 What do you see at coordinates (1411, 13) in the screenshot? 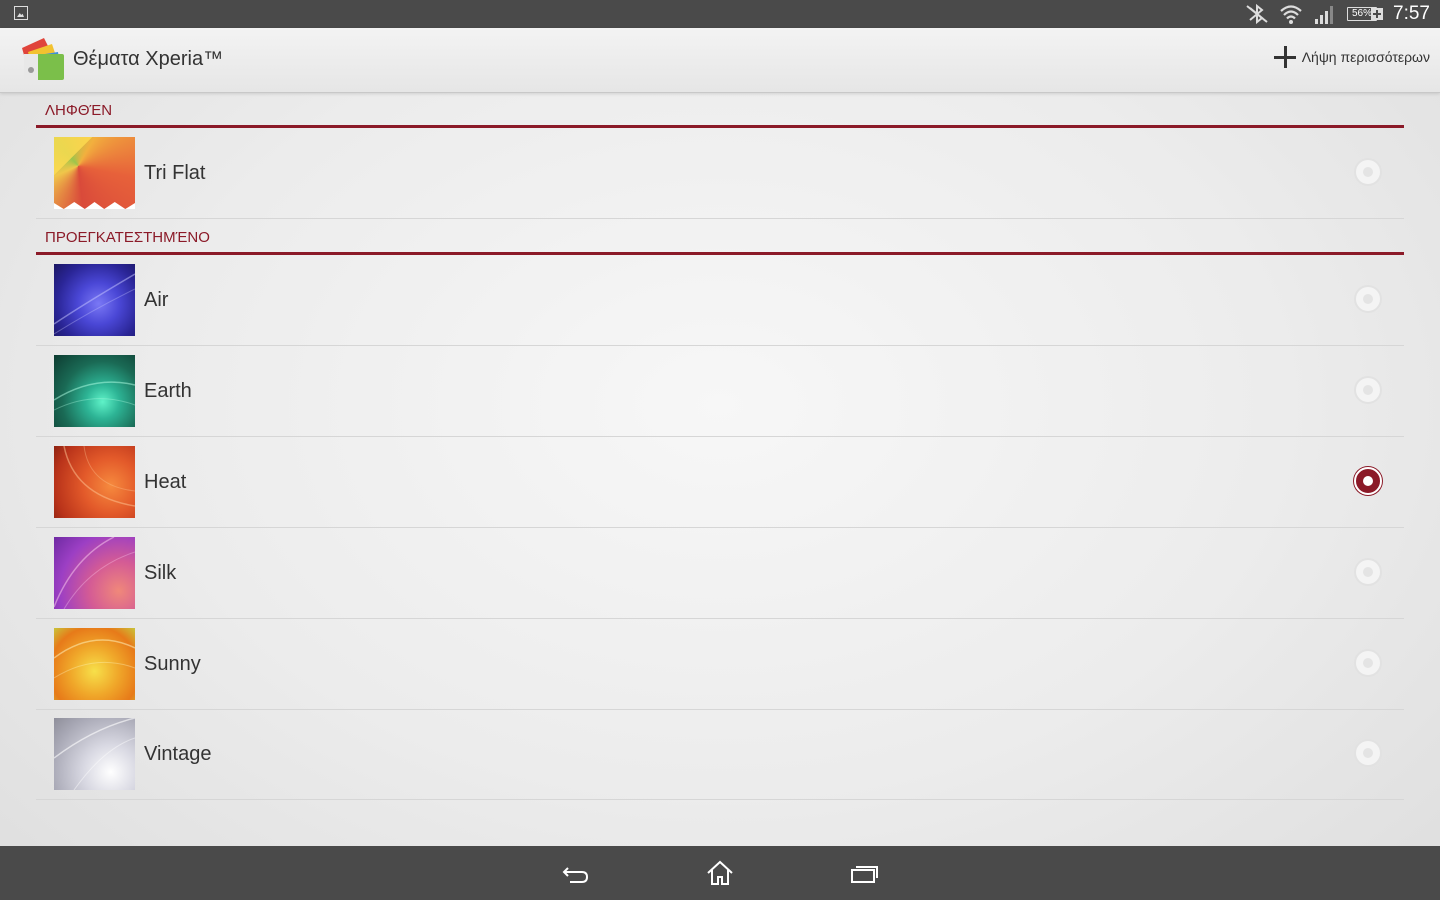
I see `clock: 7:57` at bounding box center [1411, 13].